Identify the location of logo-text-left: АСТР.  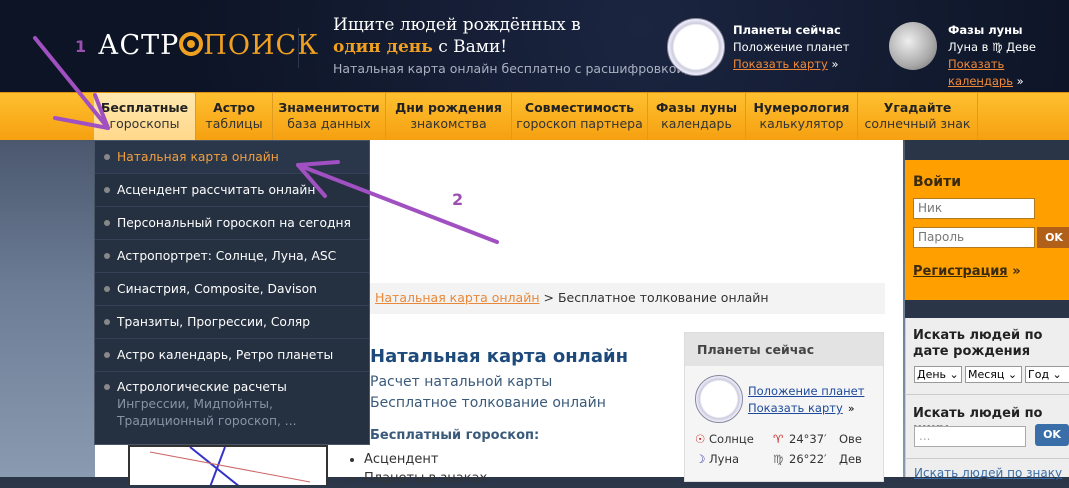
(139, 45).